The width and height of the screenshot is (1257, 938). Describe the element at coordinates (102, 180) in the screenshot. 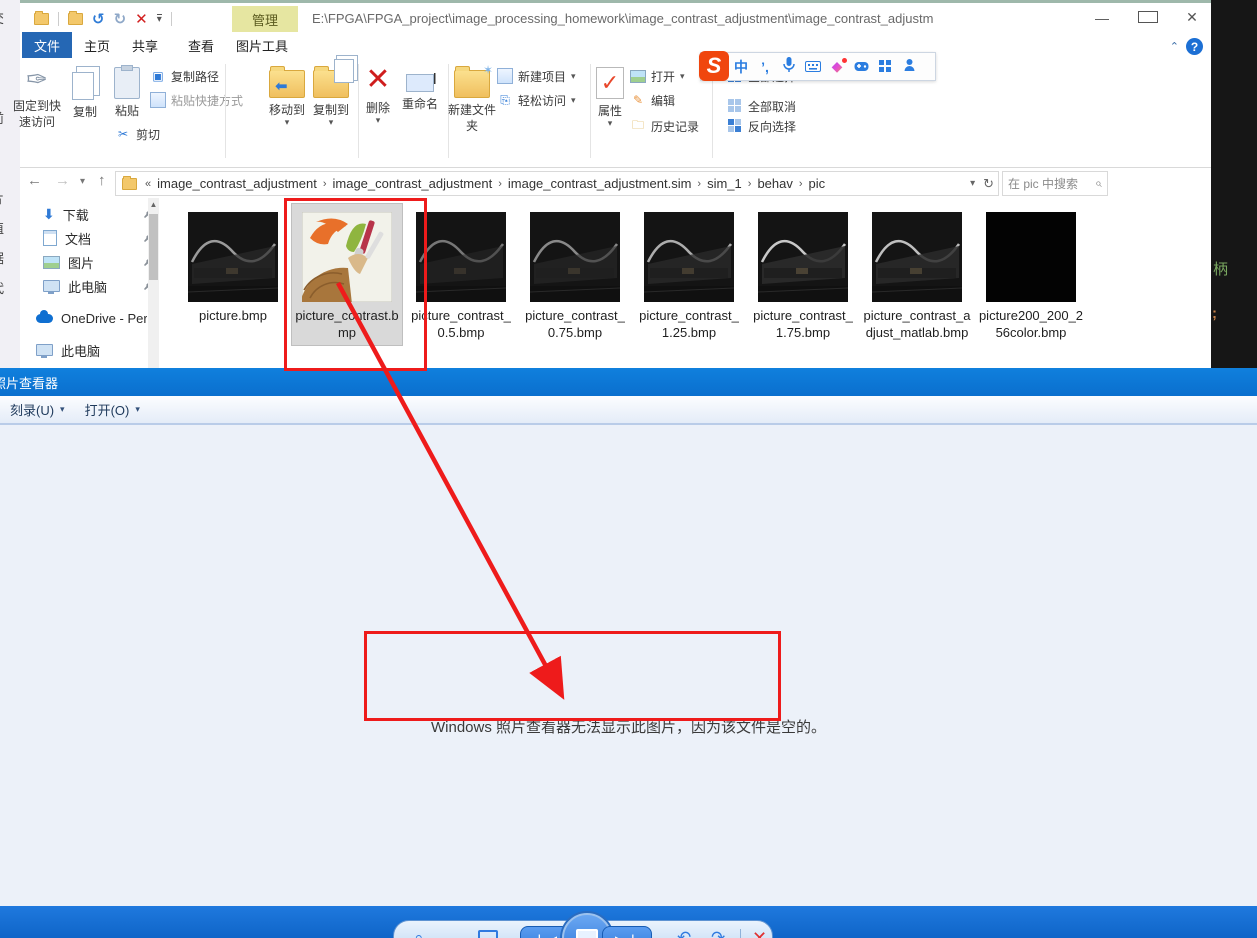

I see `up-icon: ↑` at that location.